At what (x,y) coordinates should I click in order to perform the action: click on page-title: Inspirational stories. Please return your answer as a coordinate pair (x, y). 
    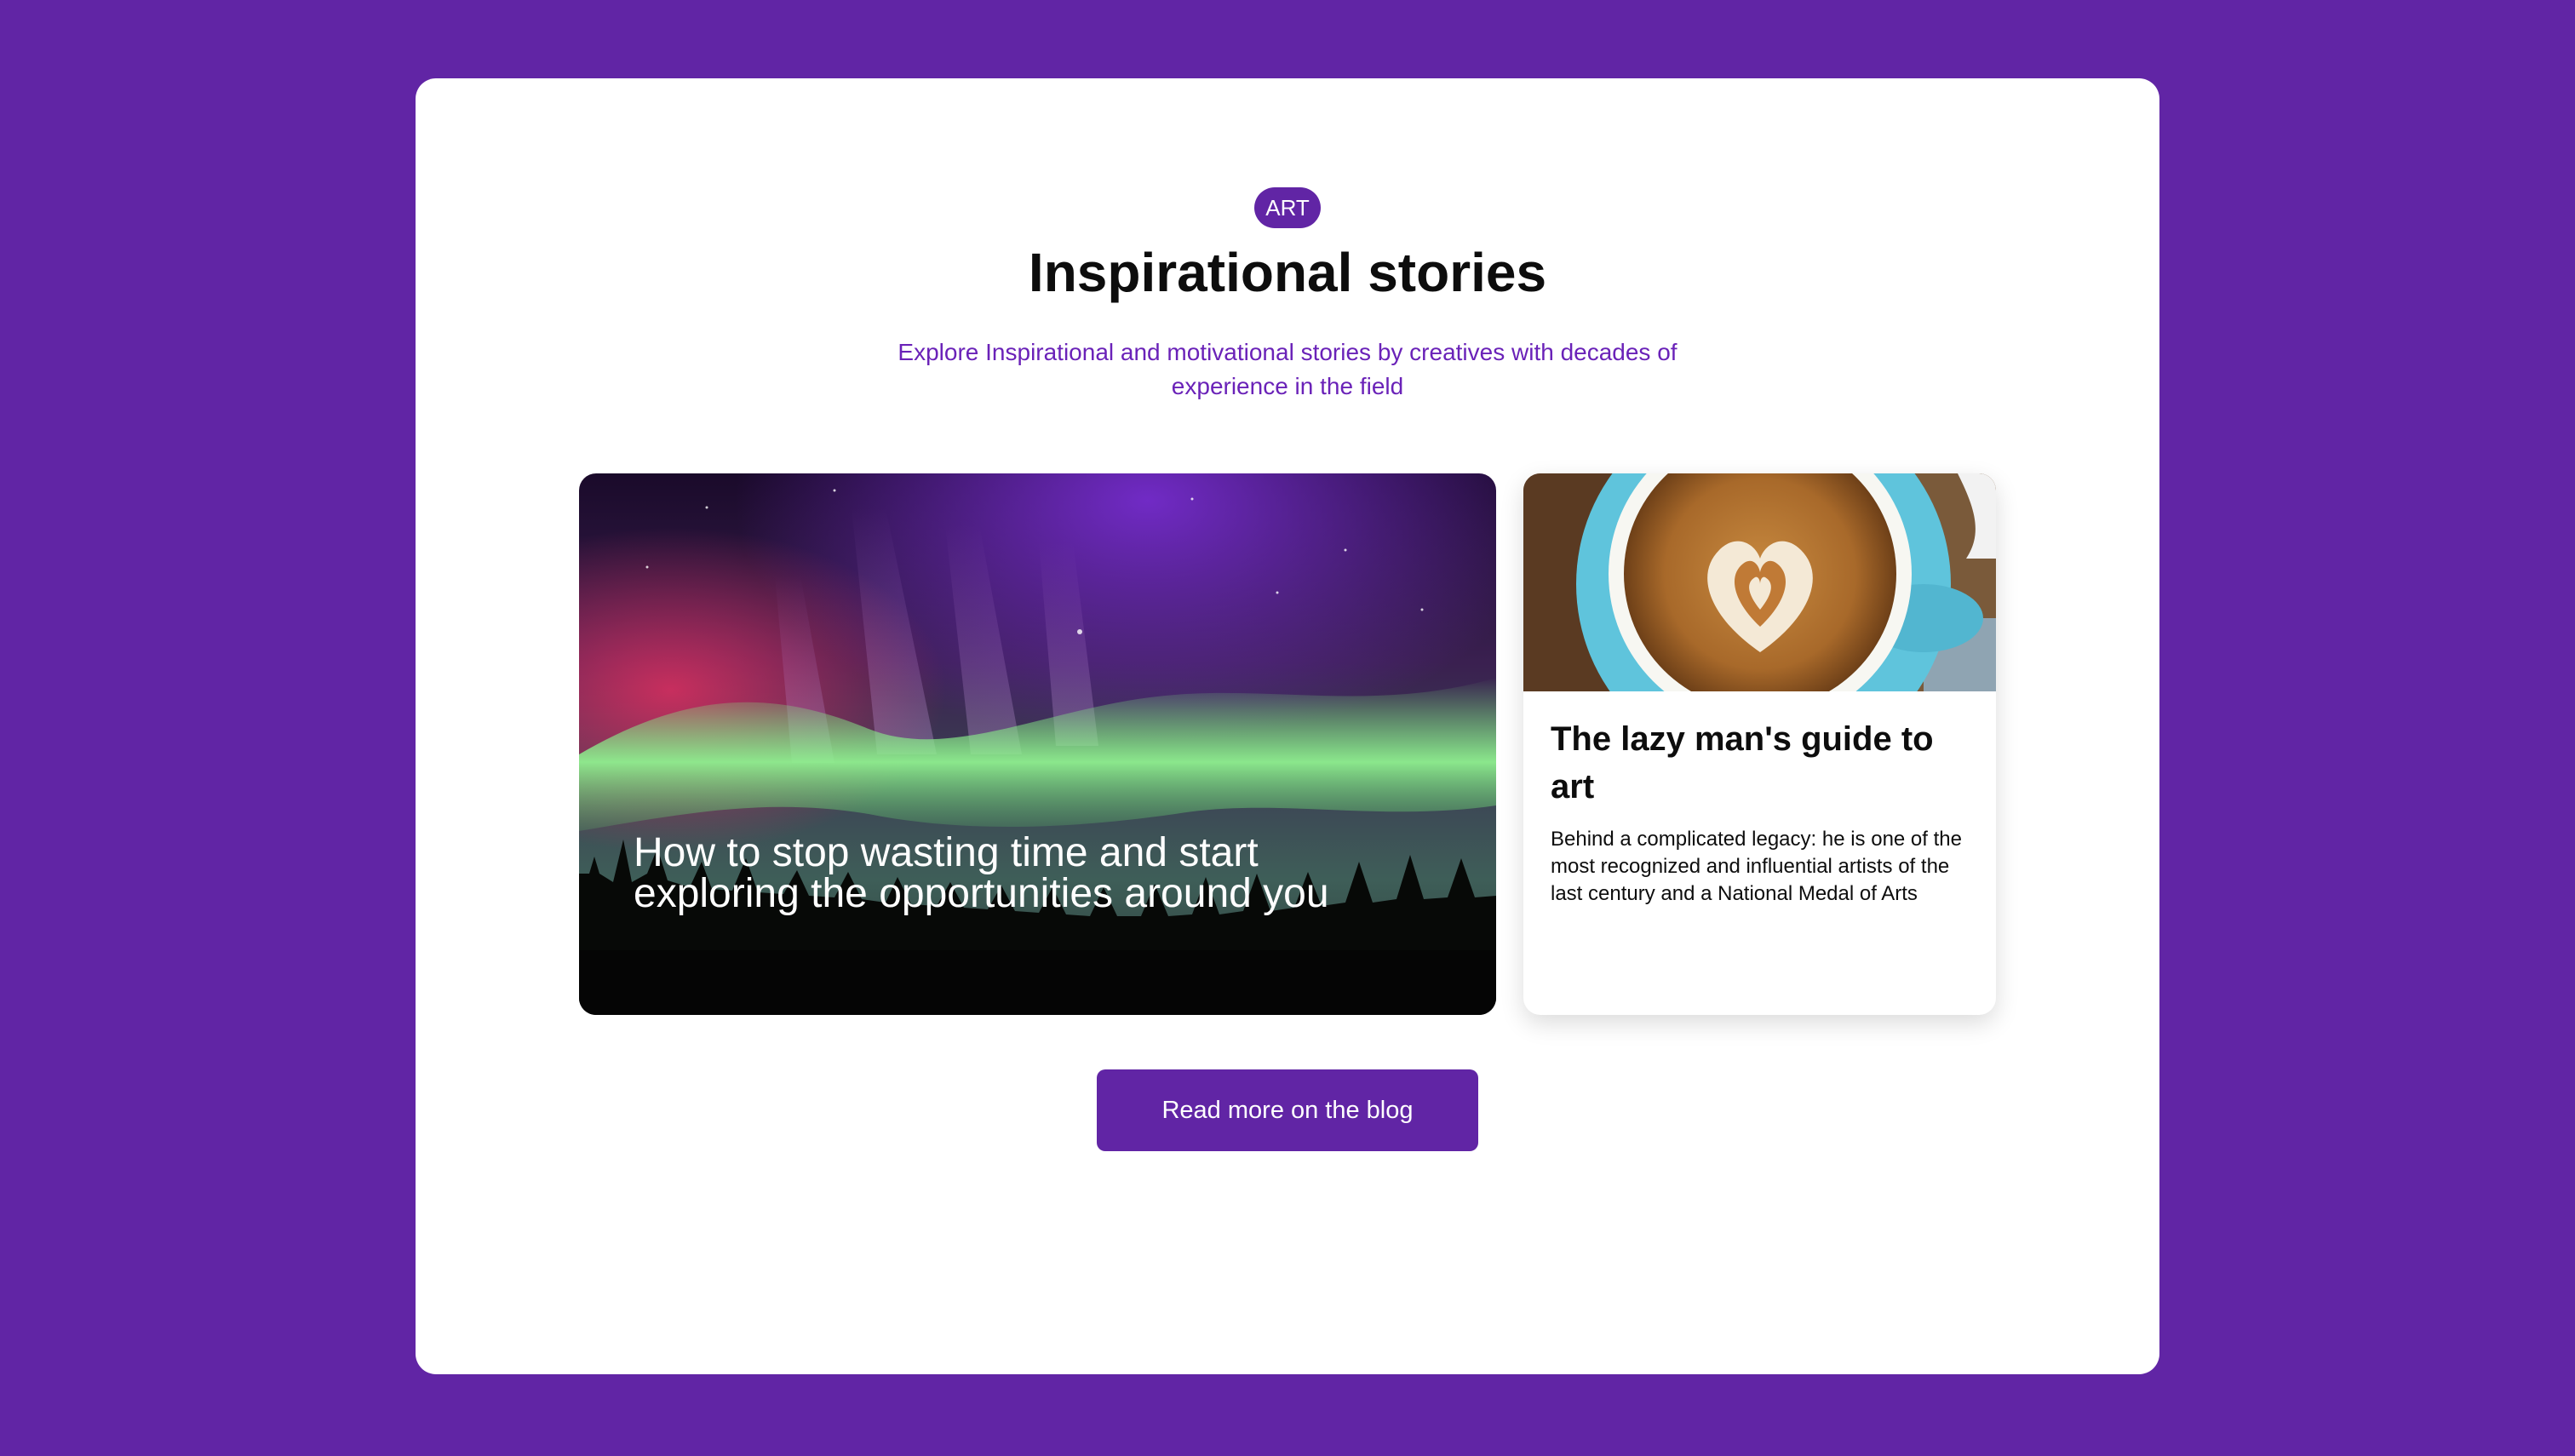
    Looking at the image, I should click on (1287, 272).